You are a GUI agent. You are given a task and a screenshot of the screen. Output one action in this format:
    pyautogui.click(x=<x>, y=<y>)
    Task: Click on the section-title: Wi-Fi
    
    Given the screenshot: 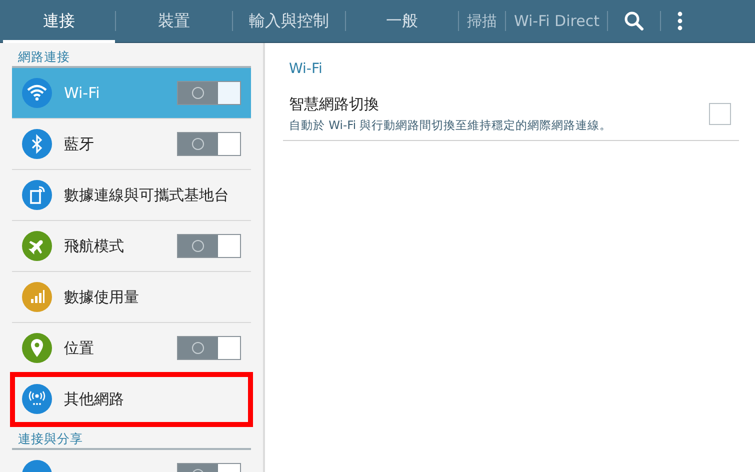 What is the action you would take?
    pyautogui.click(x=306, y=69)
    